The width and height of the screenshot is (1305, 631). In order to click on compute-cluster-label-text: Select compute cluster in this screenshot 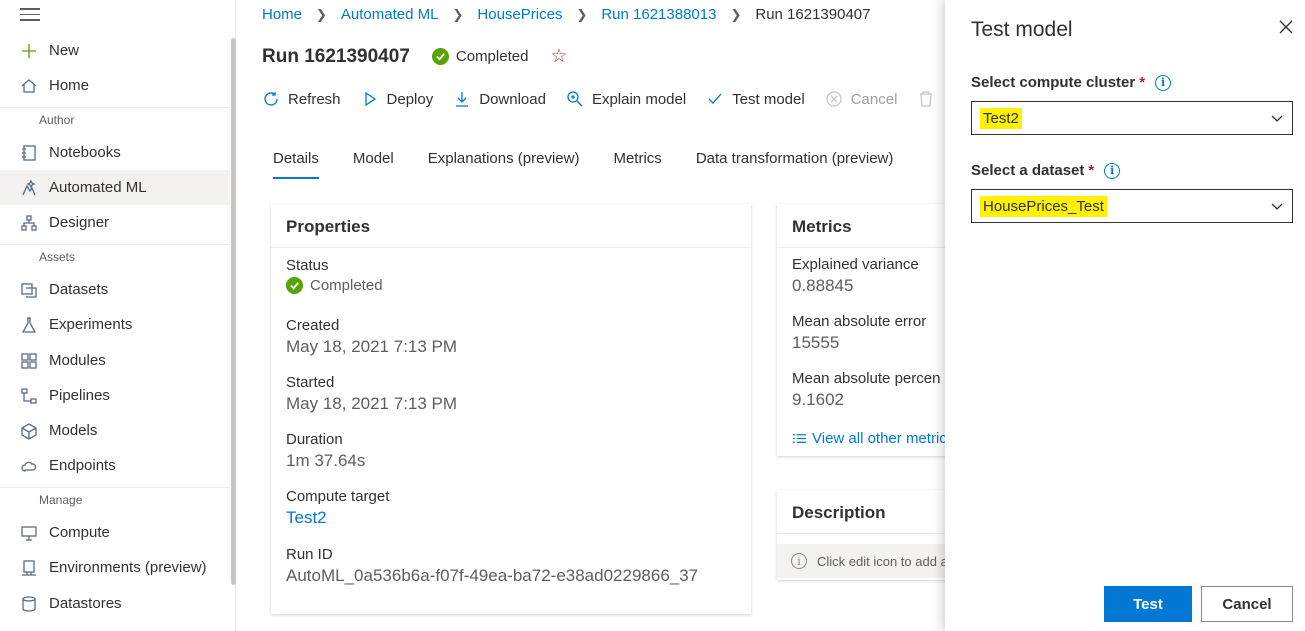, I will do `click(1053, 82)`.